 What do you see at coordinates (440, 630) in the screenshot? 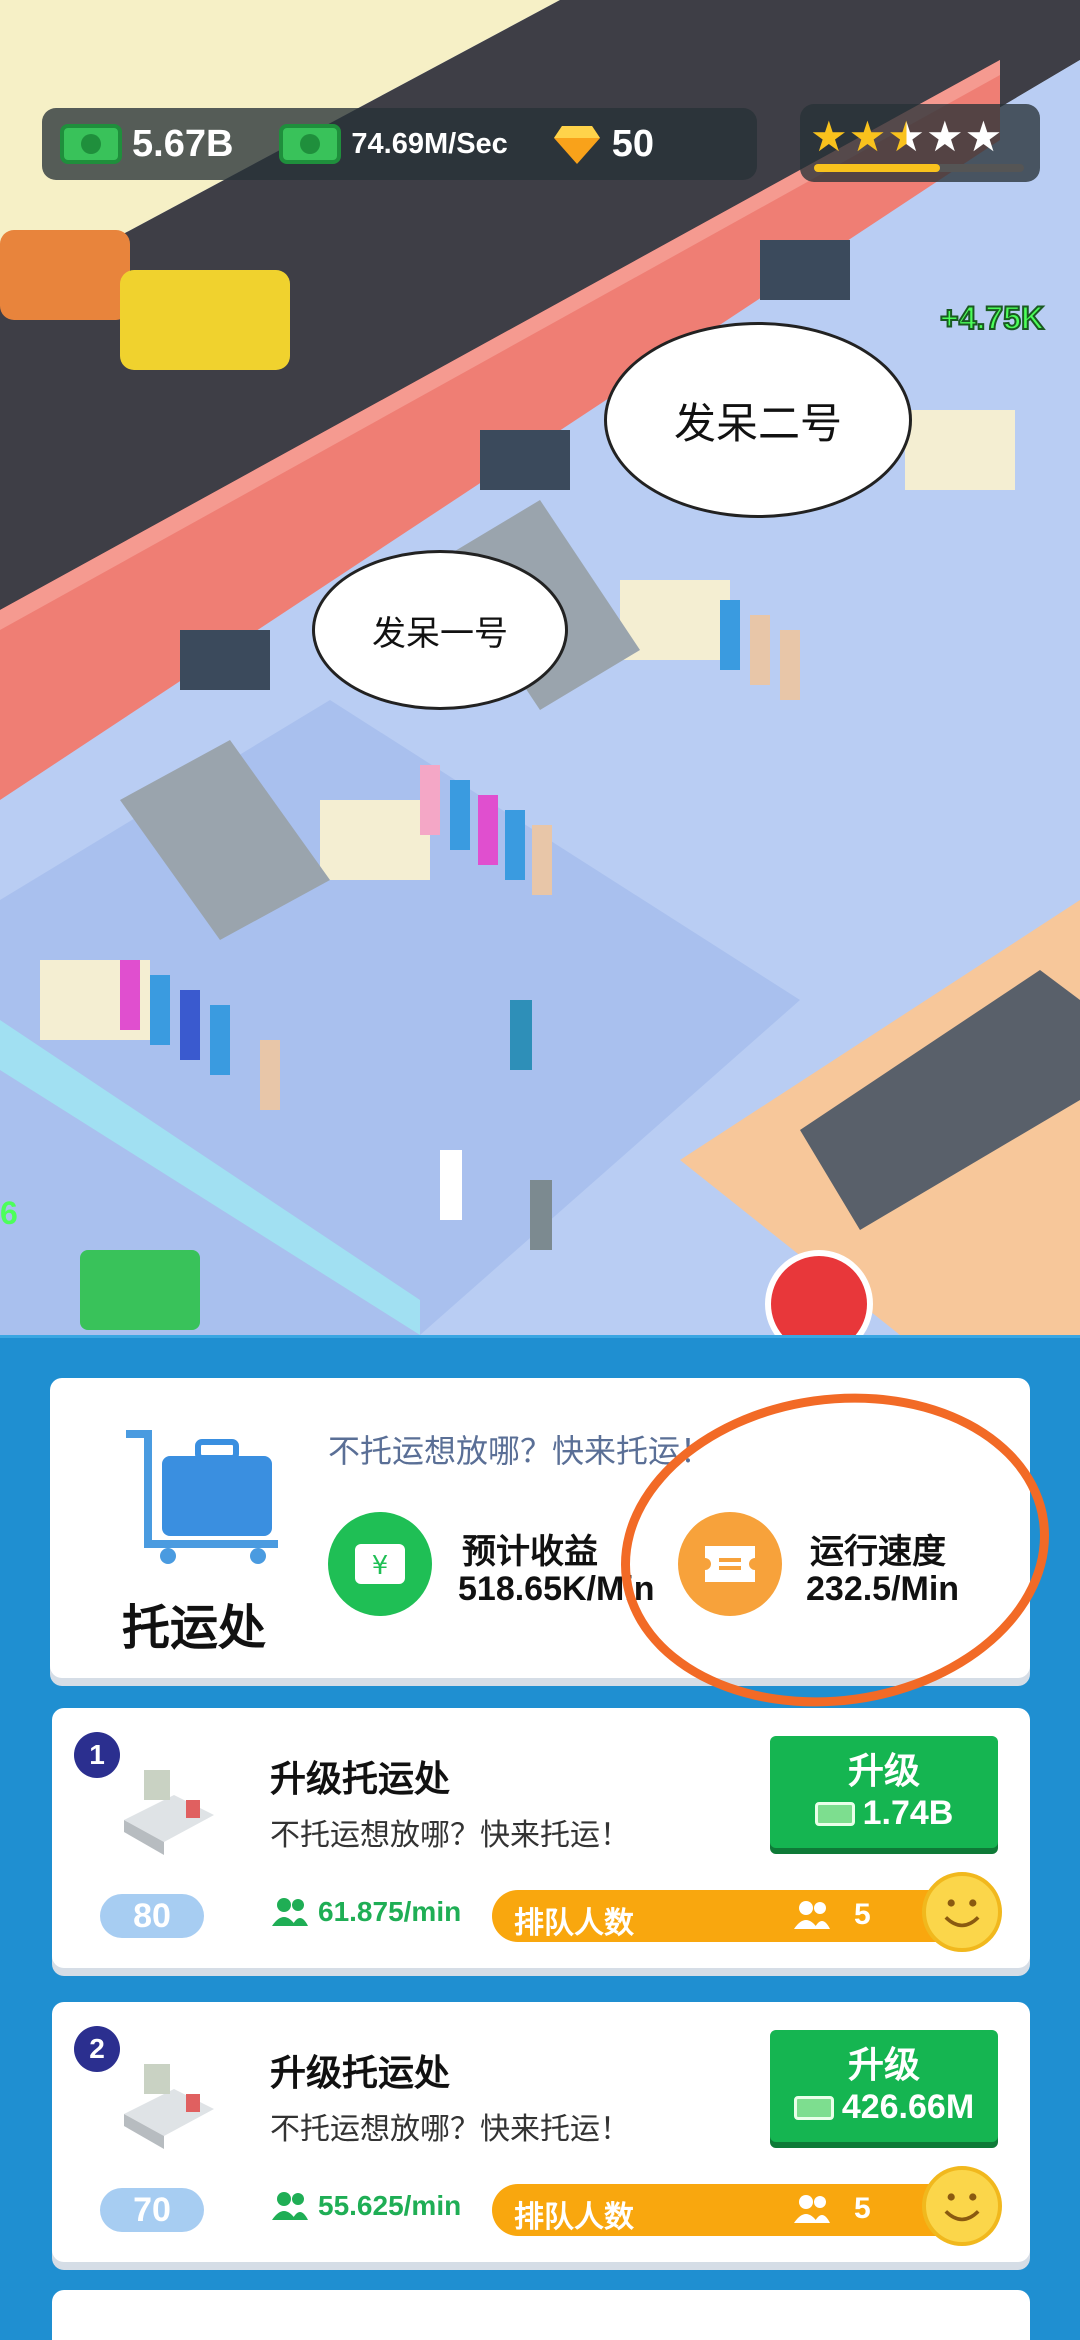
I see `speech-bubble-1: 发呆一号` at bounding box center [440, 630].